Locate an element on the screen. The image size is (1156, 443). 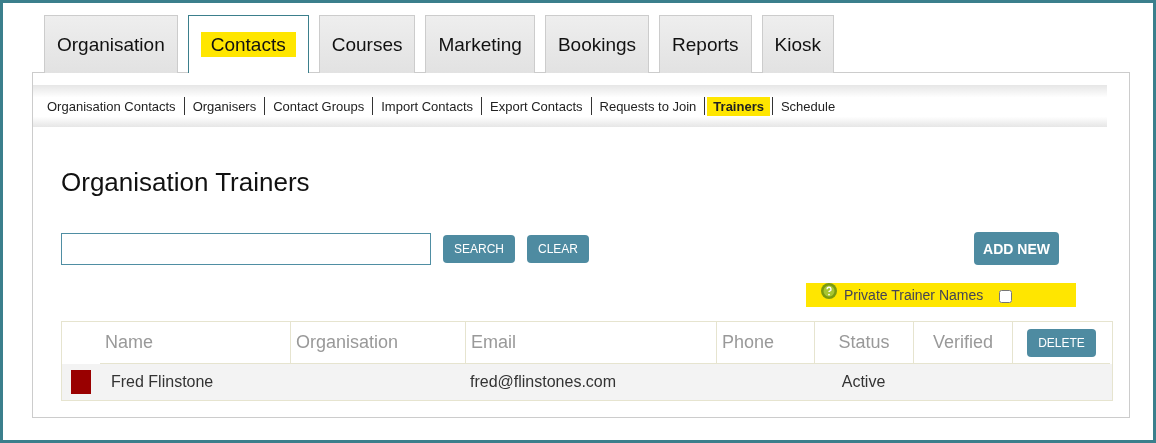
nav-tab: Bookings is located at coordinates (597, 44).